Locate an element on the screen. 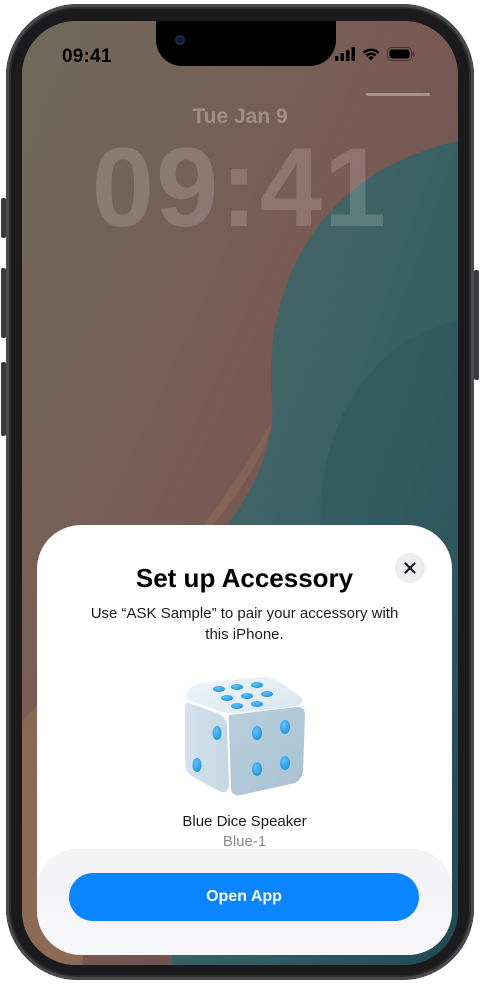 This screenshot has height=984, width=480. wifi-icon is located at coordinates (371, 54).